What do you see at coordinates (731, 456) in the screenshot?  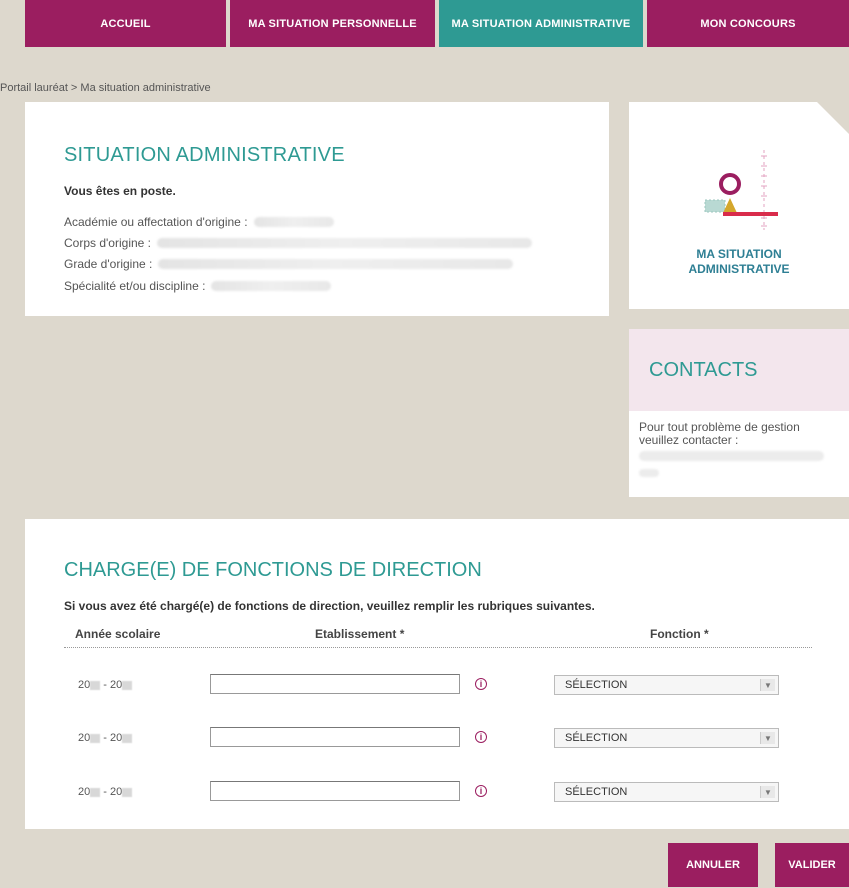 I see `redacted-email` at bounding box center [731, 456].